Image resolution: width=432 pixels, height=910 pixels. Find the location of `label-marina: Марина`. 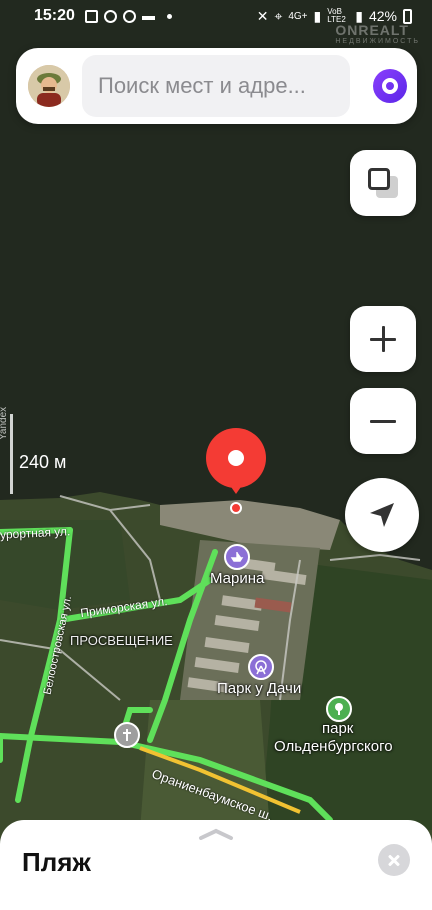

label-marina: Марина is located at coordinates (237, 578).